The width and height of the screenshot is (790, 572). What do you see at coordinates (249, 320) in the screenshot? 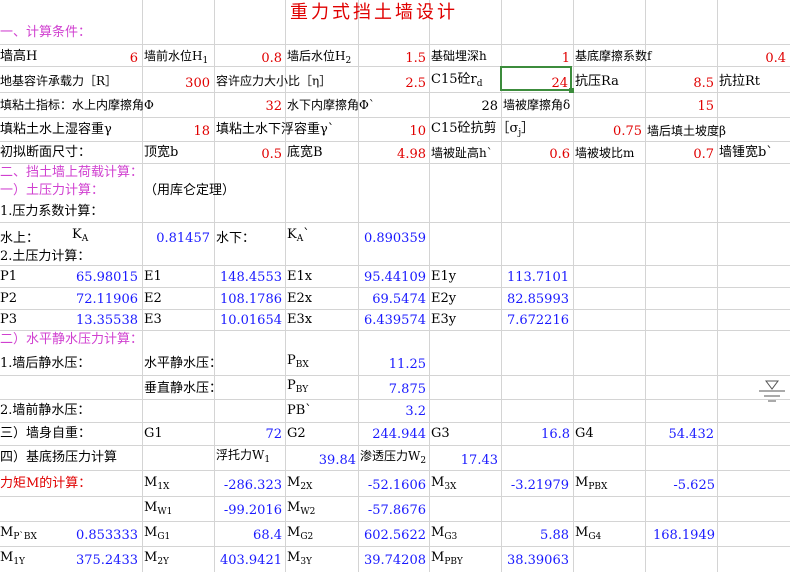
I see `cell-ev-3: 10.01654` at bounding box center [249, 320].